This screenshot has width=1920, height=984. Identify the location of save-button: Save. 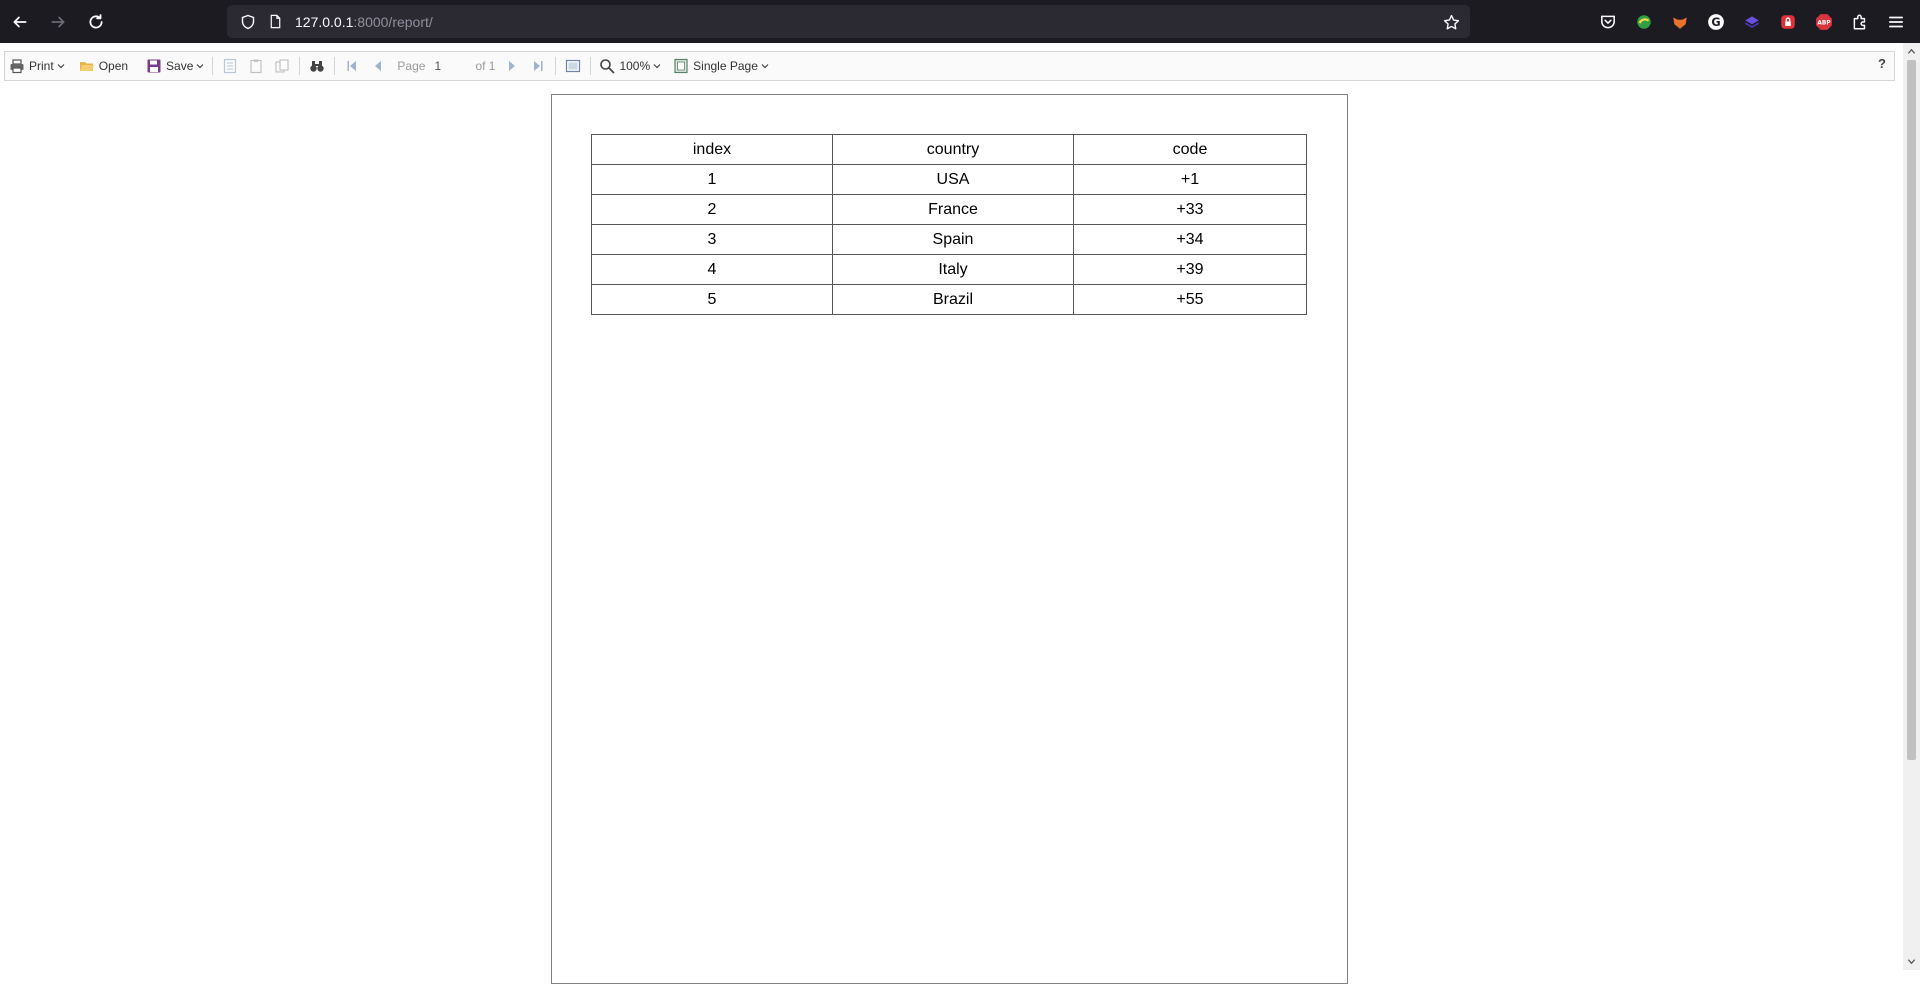
(175, 66).